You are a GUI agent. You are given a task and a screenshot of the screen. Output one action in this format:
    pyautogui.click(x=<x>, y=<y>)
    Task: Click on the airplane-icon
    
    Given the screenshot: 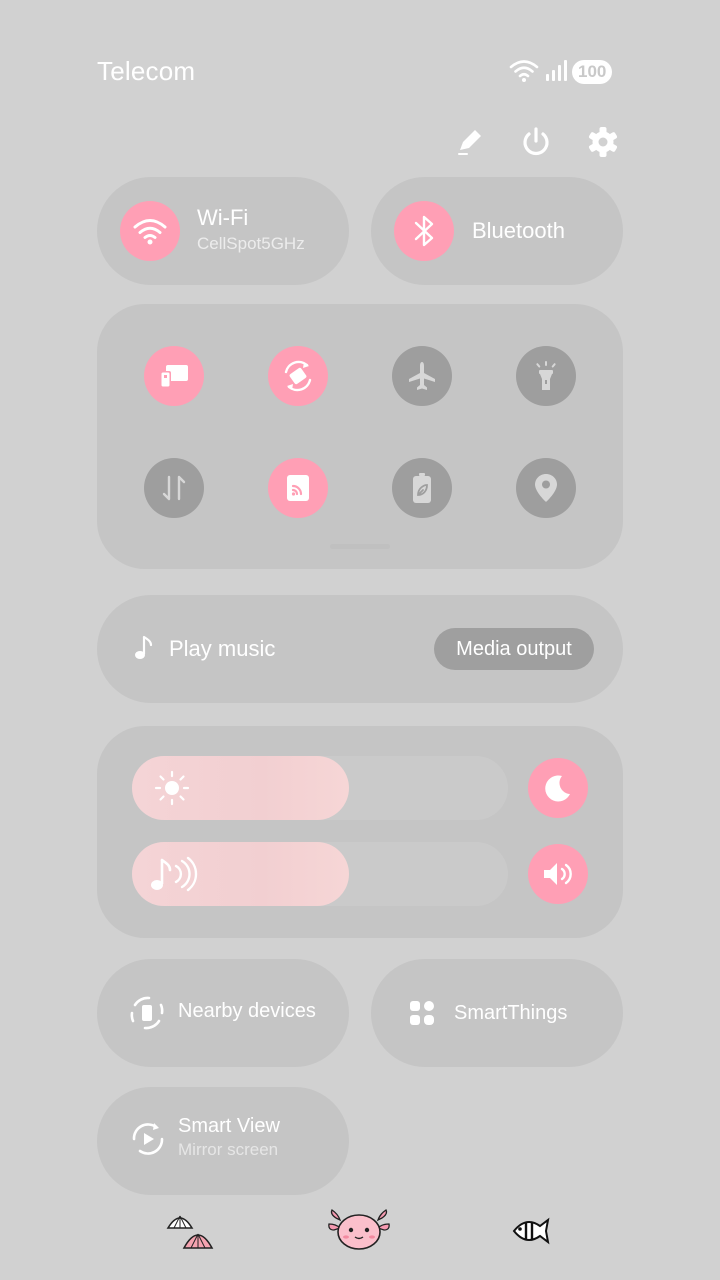 What is the action you would take?
    pyautogui.click(x=422, y=376)
    